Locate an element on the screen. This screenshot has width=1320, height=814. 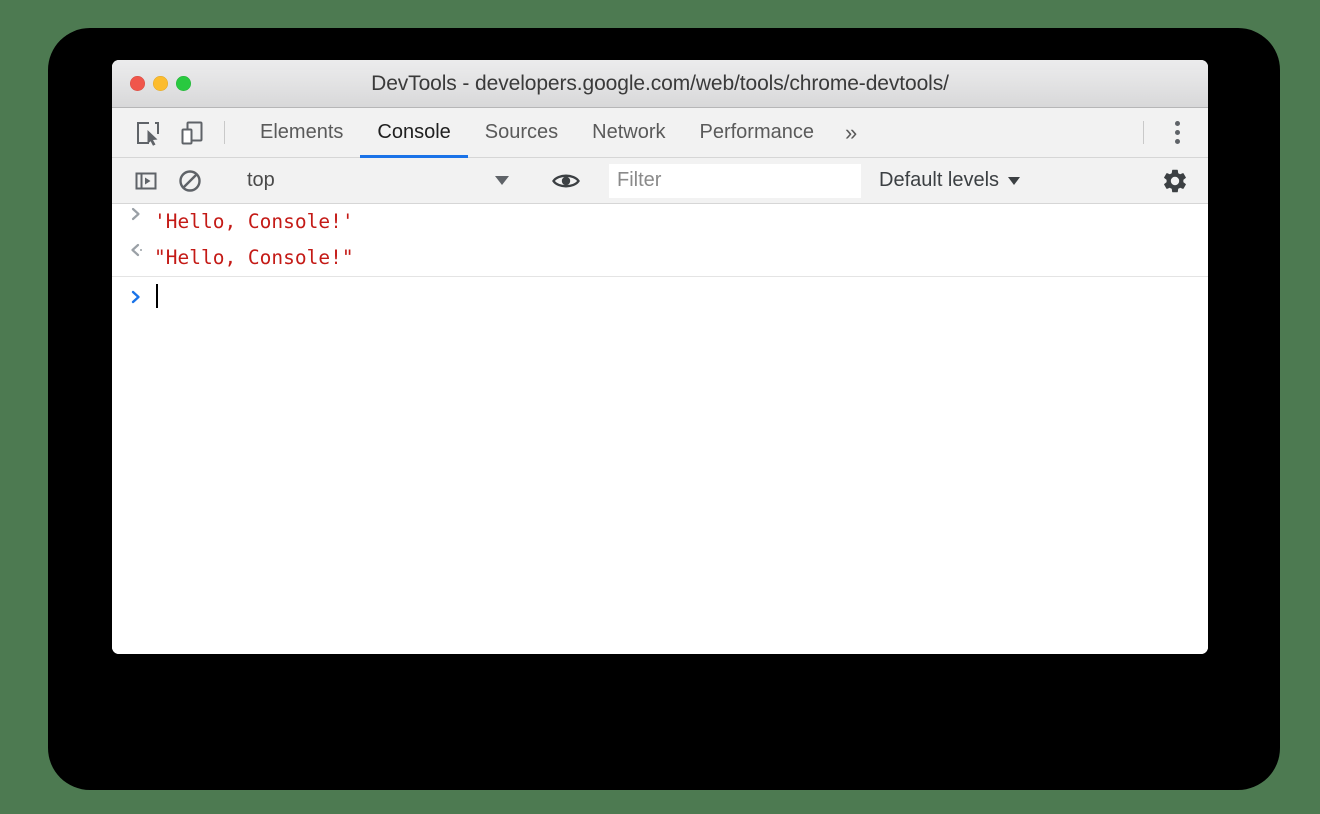
console-prompt-marker-icon is located at coordinates (141, 296).